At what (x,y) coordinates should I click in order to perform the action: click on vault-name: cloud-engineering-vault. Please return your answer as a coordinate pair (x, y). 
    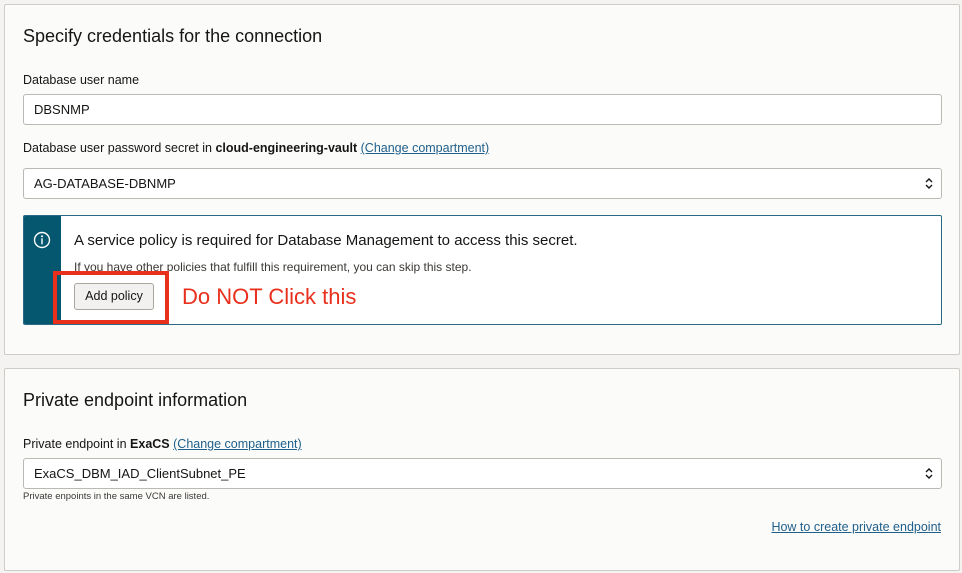
    Looking at the image, I should click on (286, 148).